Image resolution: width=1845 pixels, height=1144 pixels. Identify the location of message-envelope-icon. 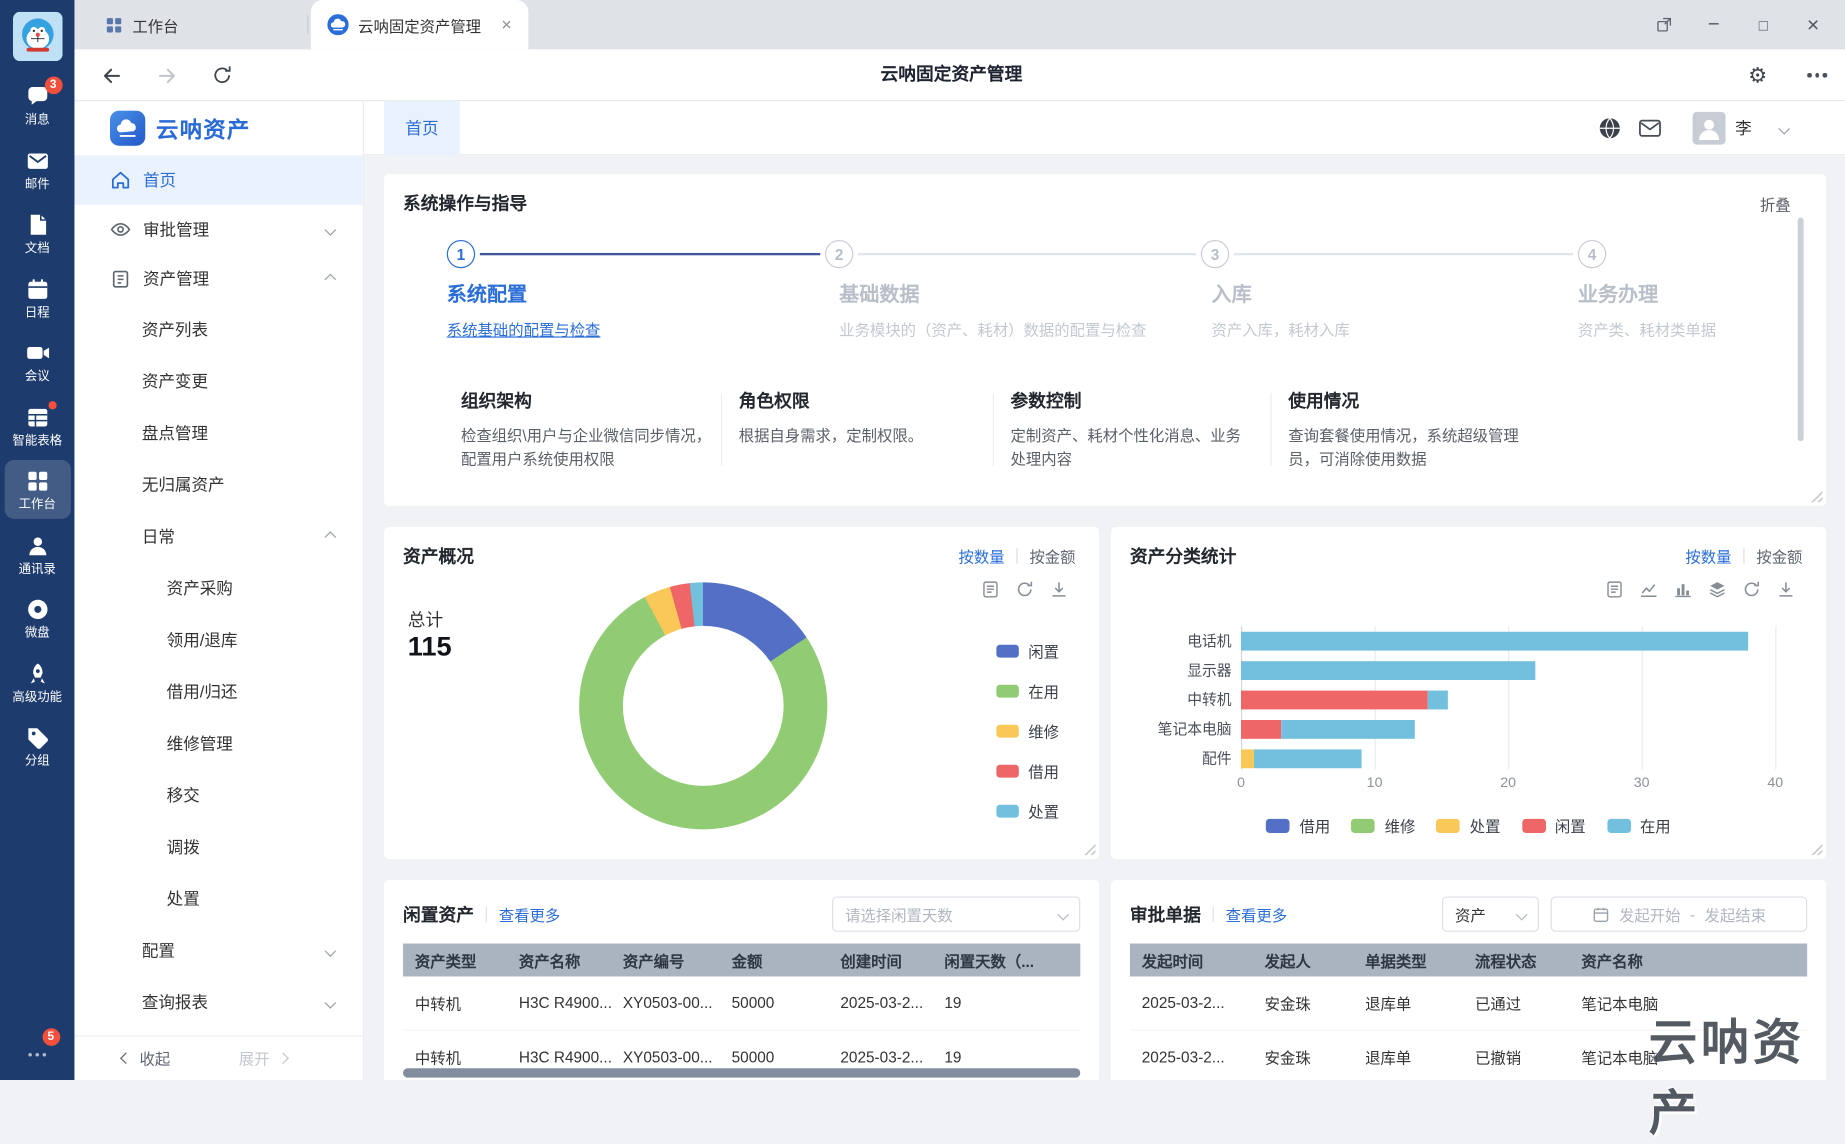
(1650, 128).